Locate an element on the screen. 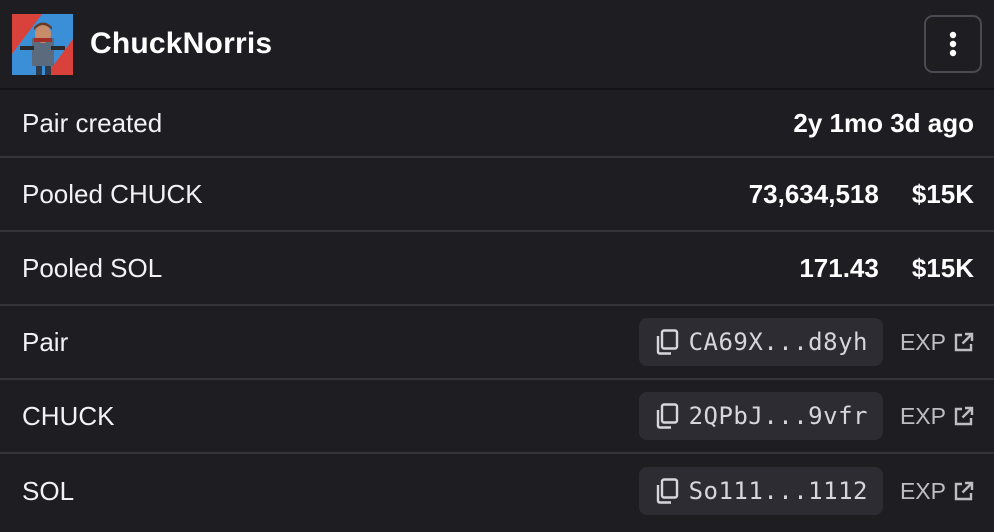 The width and height of the screenshot is (994, 532). more-options-button is located at coordinates (953, 44).